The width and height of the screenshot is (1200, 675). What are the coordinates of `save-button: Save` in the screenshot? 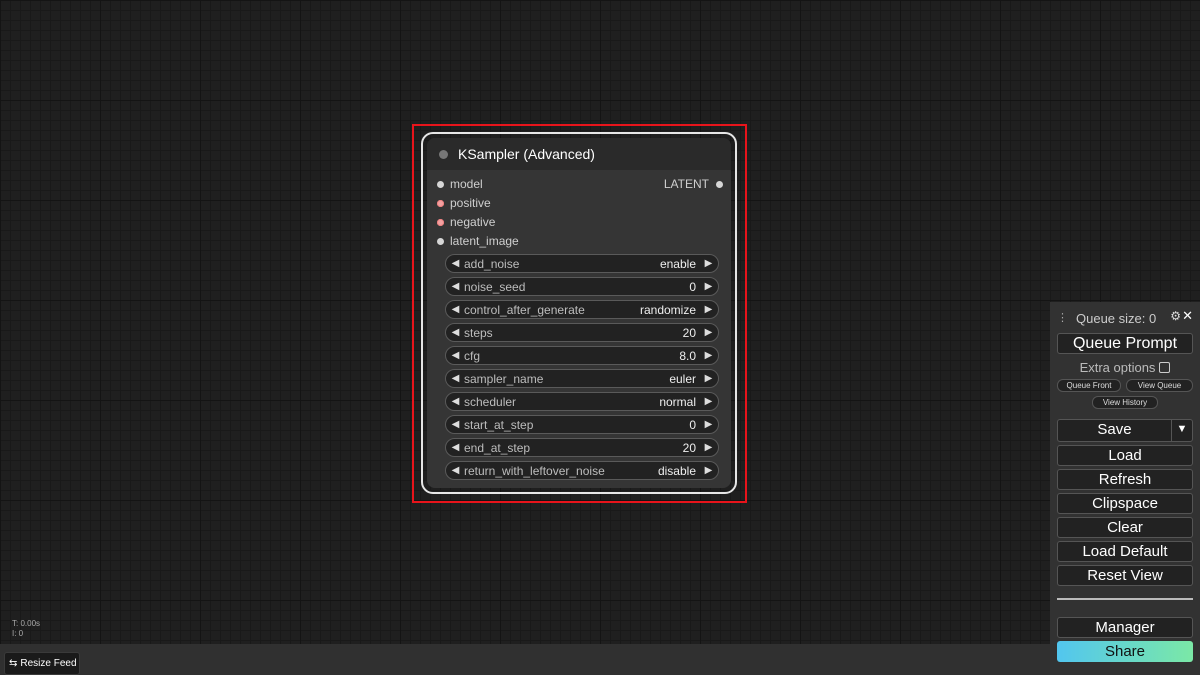 It's located at (1114, 430).